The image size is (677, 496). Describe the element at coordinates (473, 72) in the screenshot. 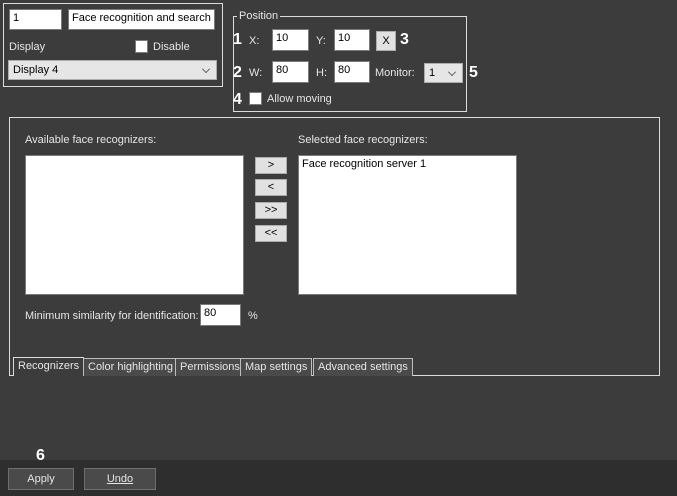

I see `callout-5: 5` at that location.